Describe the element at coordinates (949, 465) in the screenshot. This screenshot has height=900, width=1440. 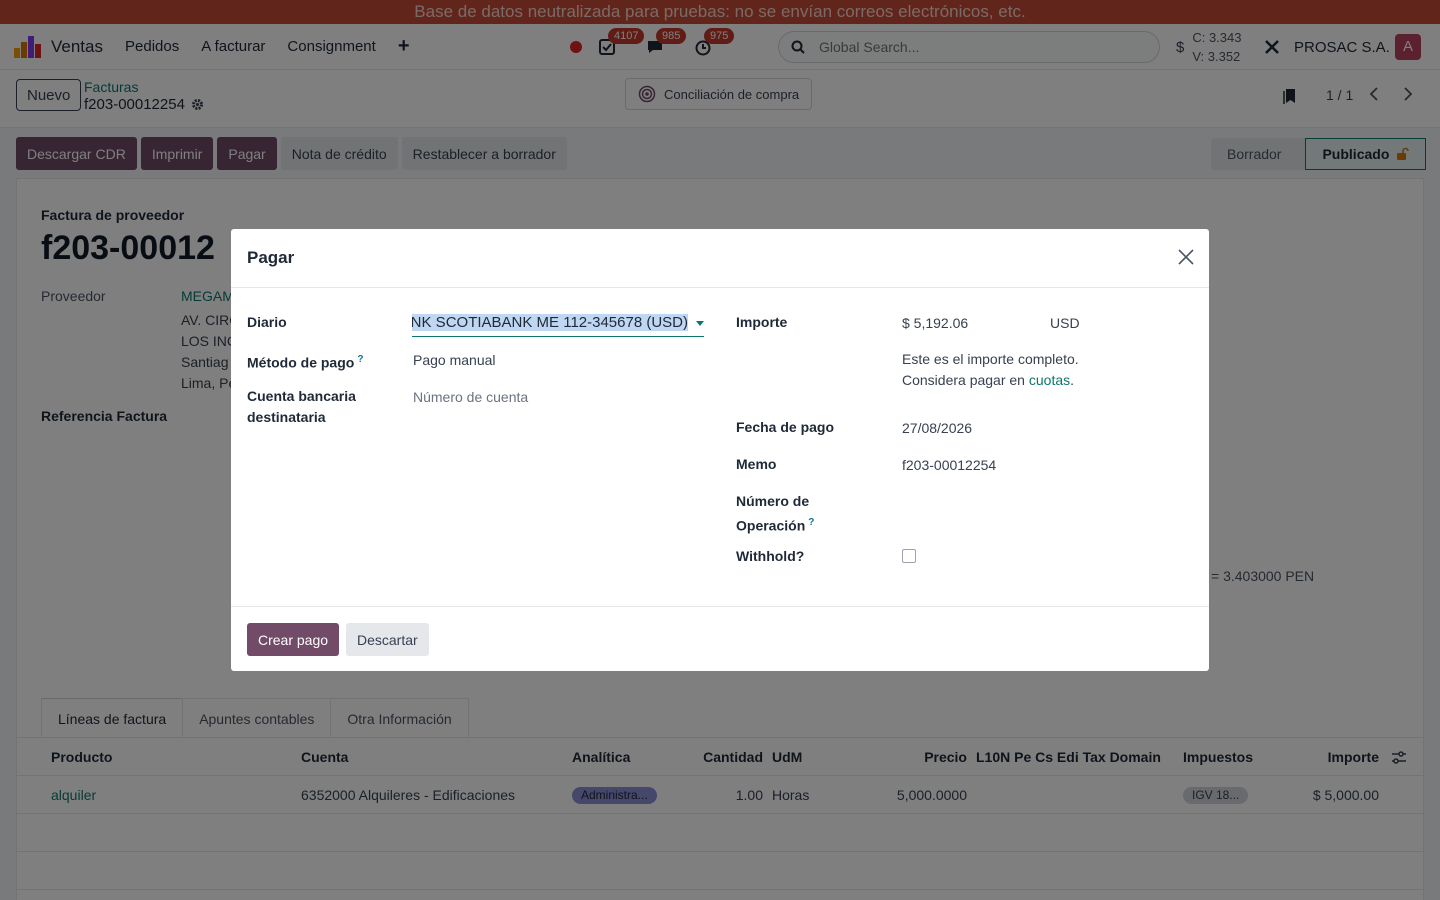
I see `memo-input: f203-00012254` at that location.